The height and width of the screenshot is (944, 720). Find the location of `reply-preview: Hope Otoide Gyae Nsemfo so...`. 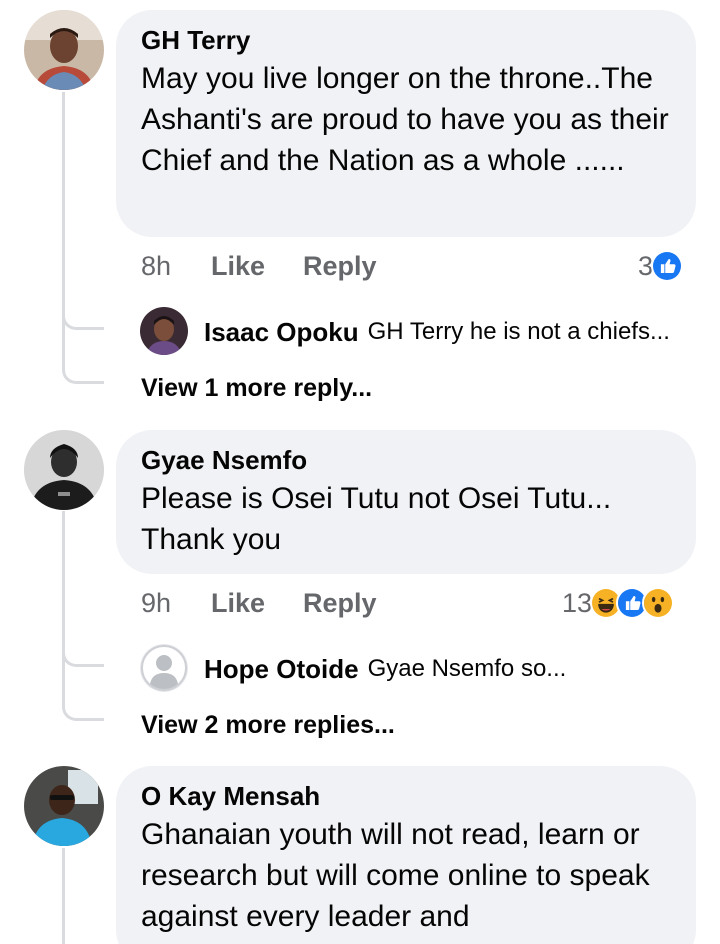

reply-preview: Hope Otoide Gyae Nsemfo so... is located at coordinates (353, 669).